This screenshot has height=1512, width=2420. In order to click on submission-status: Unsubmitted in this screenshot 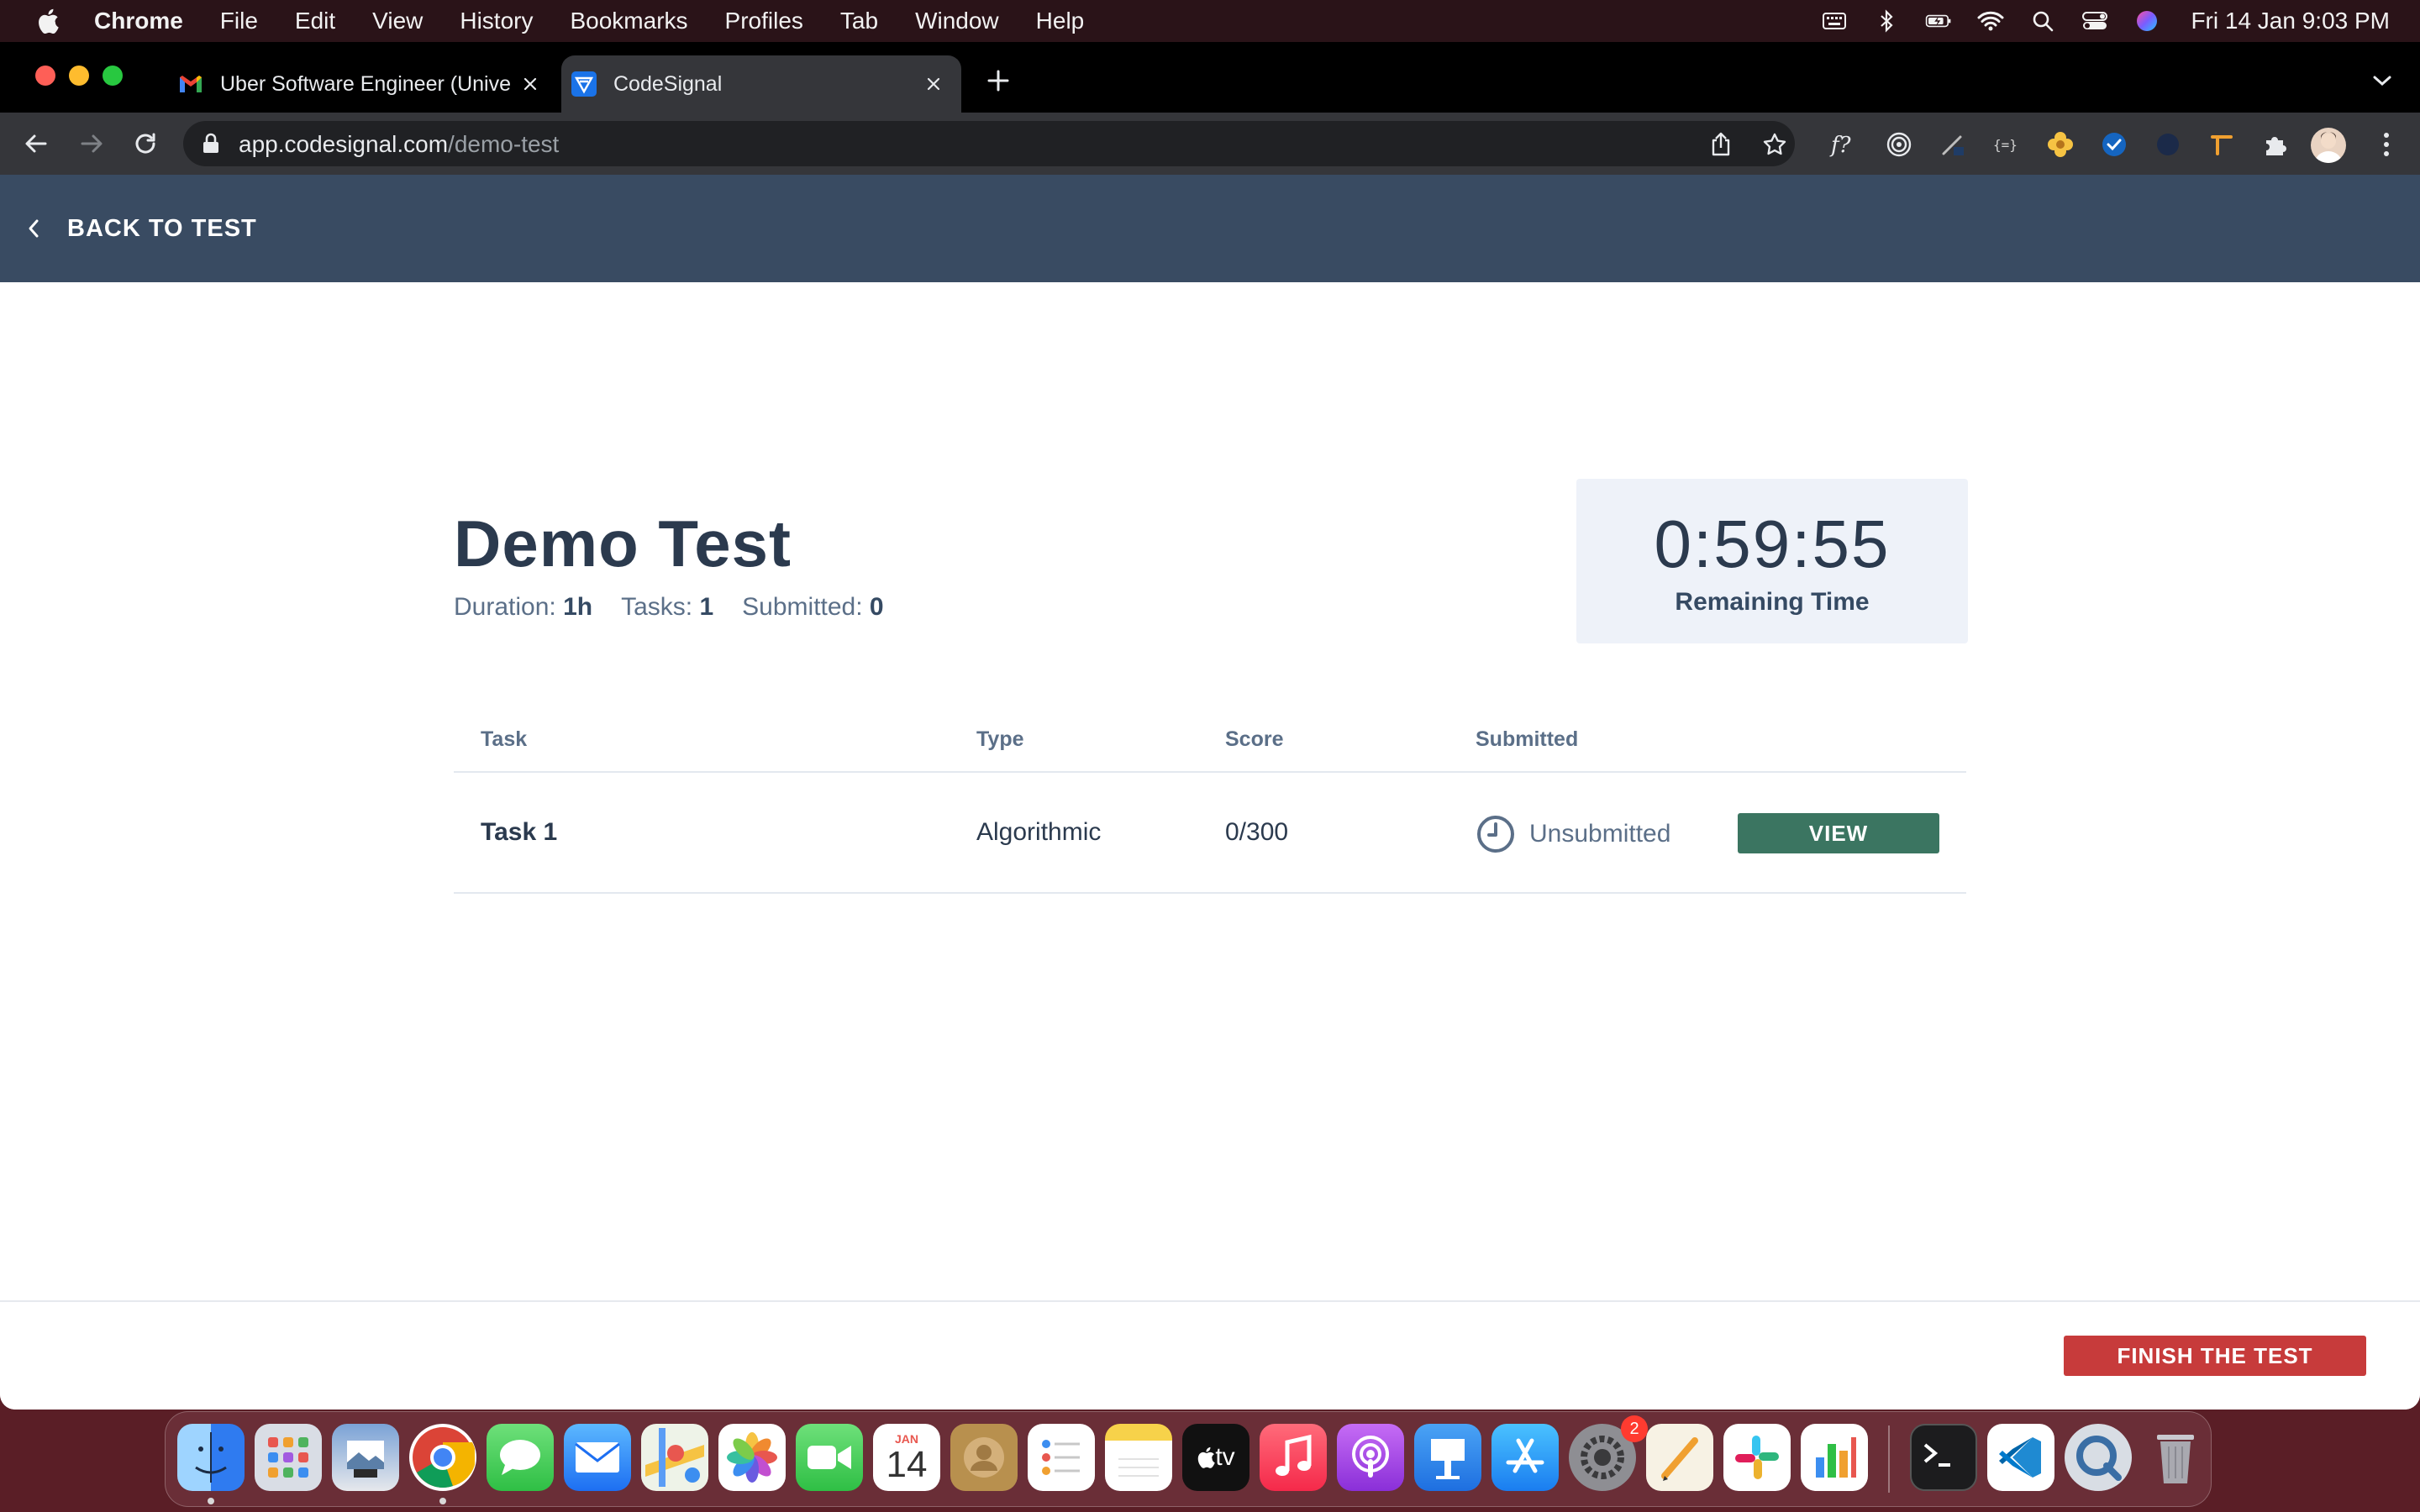, I will do `click(1573, 834)`.